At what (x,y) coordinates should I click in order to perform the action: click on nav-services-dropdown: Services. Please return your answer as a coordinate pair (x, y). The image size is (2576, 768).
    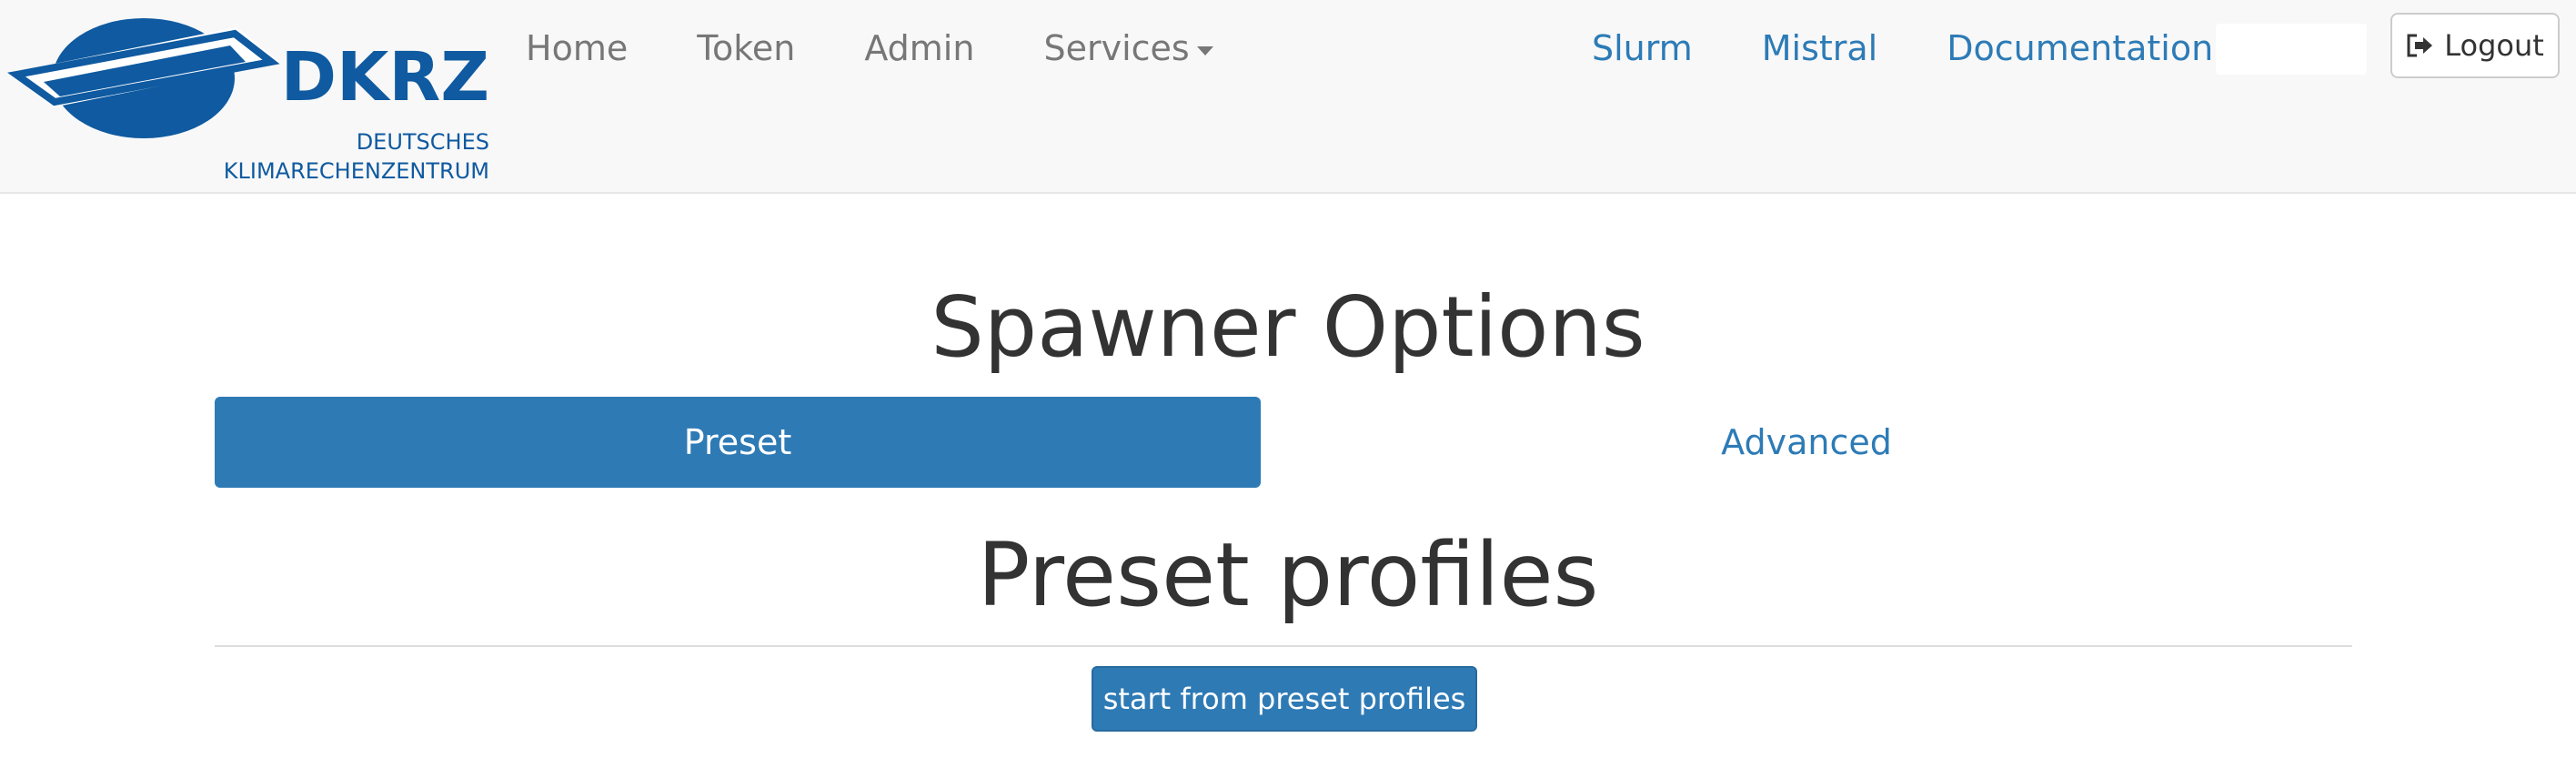
    Looking at the image, I should click on (1128, 48).